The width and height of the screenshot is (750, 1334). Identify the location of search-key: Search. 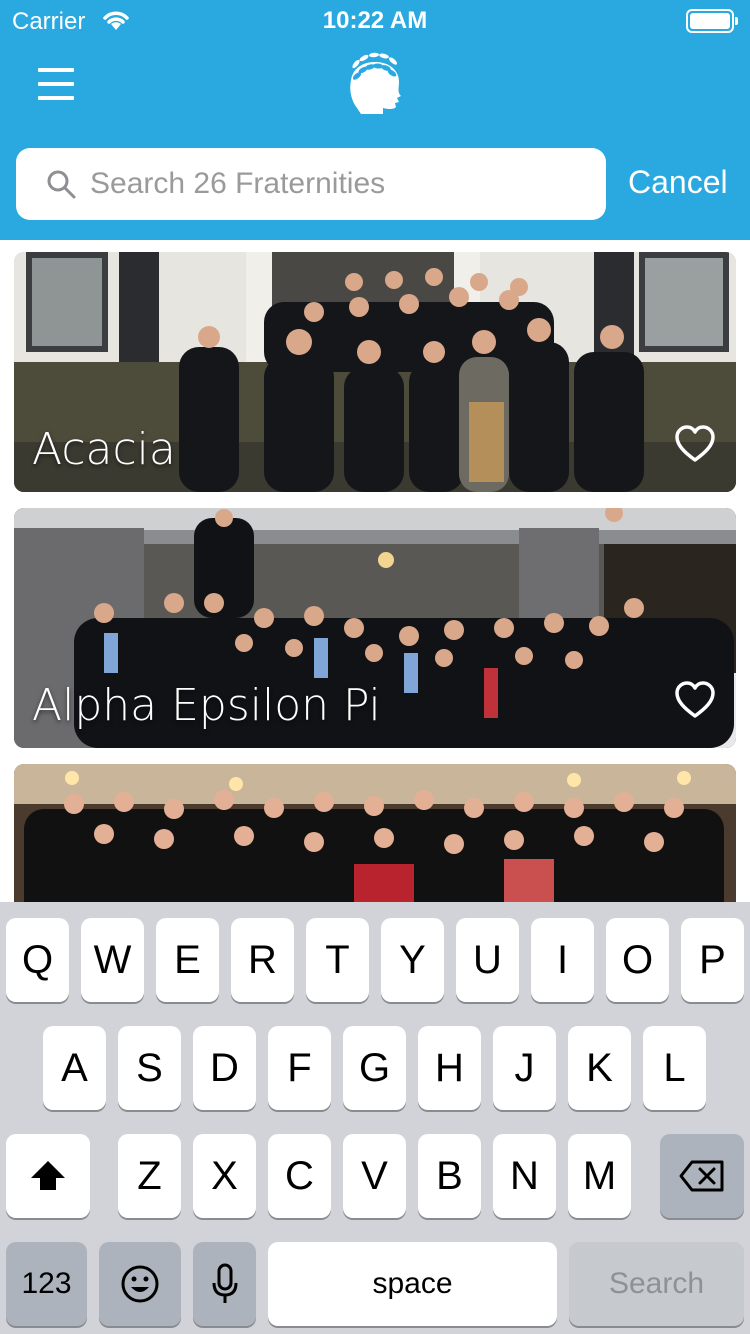
(656, 1284).